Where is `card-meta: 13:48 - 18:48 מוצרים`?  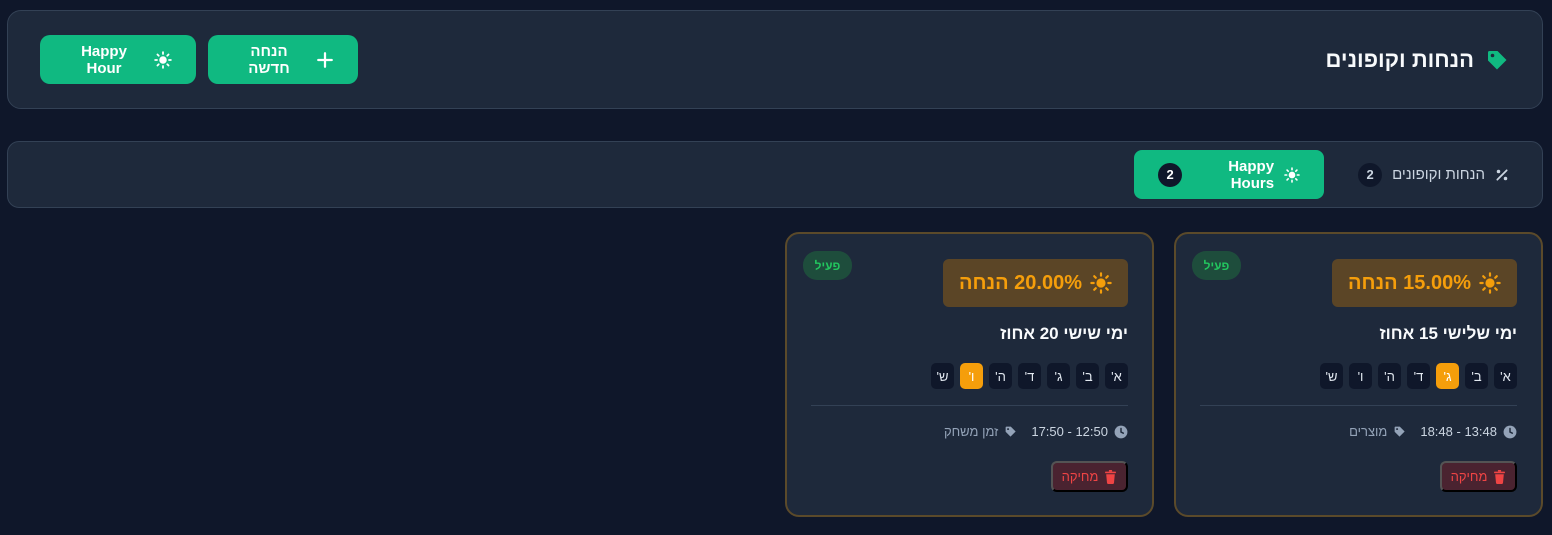 card-meta: 13:48 - 18:48 מוצרים is located at coordinates (1433, 431).